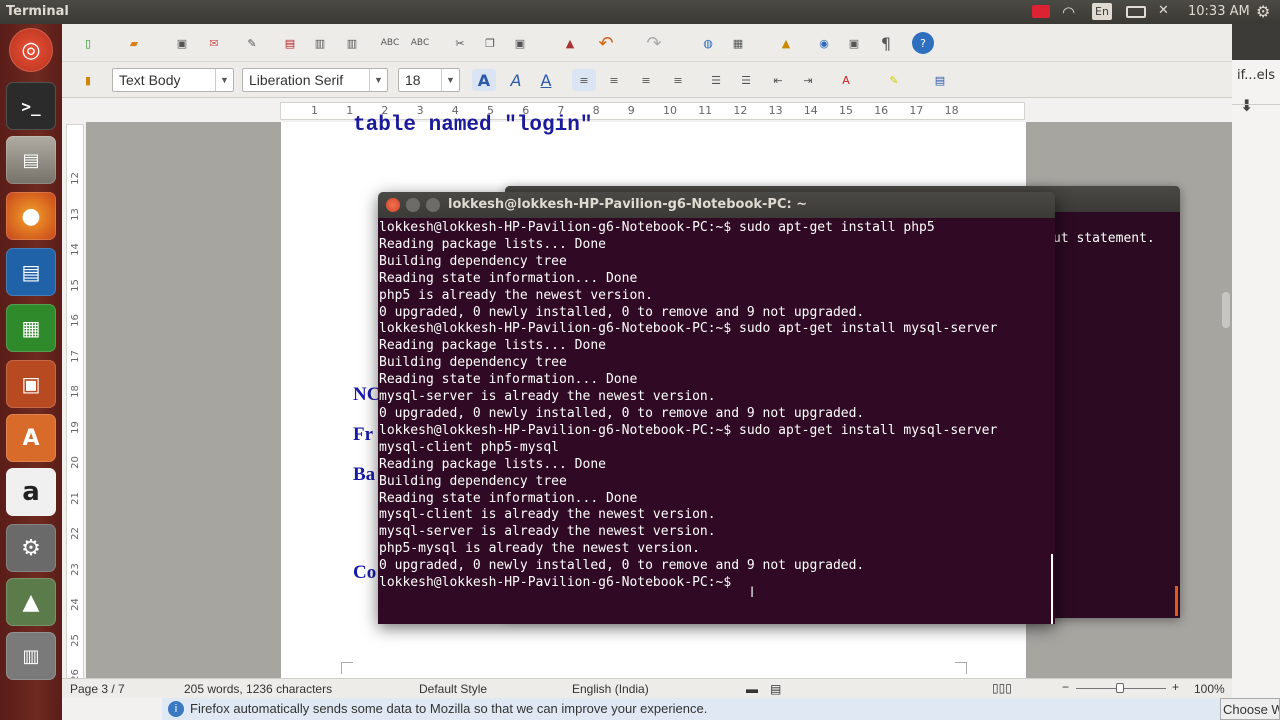 This screenshot has height=720, width=1280. What do you see at coordinates (492, 346) in the screenshot?
I see `terminal-line: Reading package lists... Done` at bounding box center [492, 346].